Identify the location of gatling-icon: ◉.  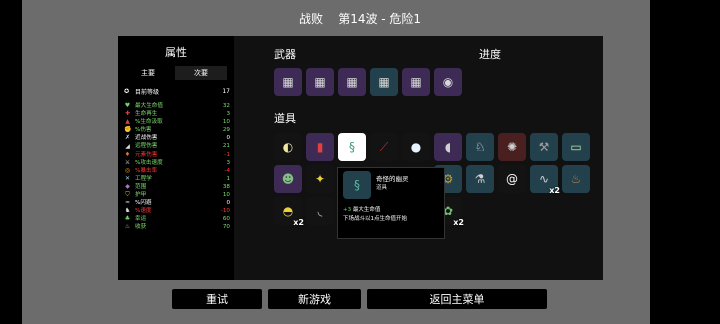
(448, 82).